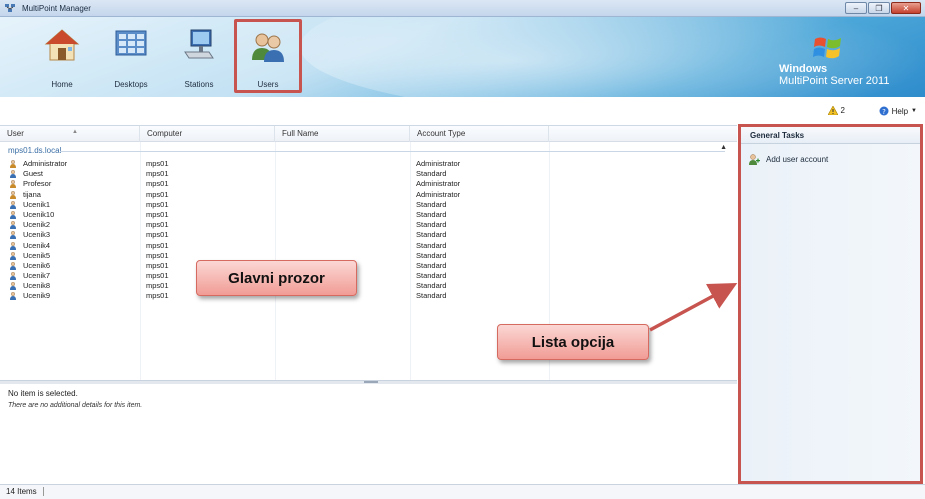 The image size is (925, 499). What do you see at coordinates (37, 265) in the screenshot?
I see `cell-user: Ucenik6` at bounding box center [37, 265].